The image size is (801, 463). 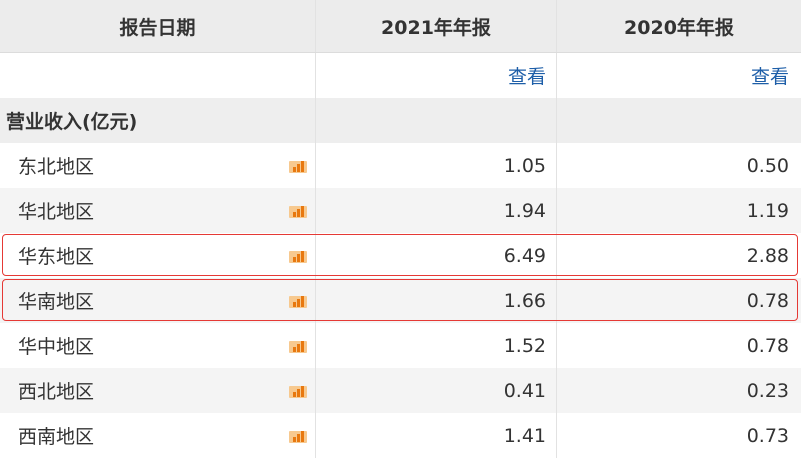 I want to click on value-2021: 0.41, so click(x=436, y=390).